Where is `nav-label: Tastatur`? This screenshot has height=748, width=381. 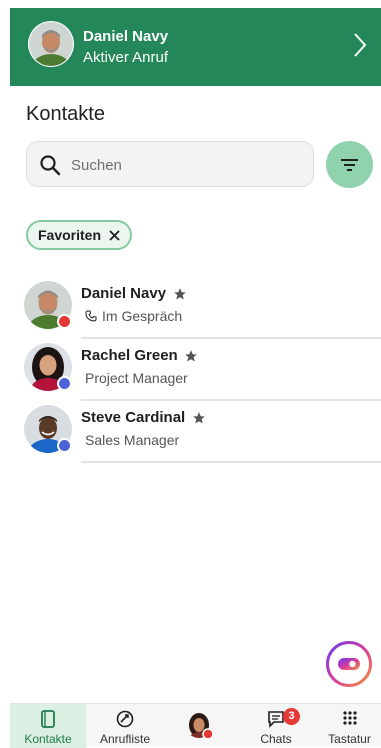 nav-label: Tastatur is located at coordinates (349, 739).